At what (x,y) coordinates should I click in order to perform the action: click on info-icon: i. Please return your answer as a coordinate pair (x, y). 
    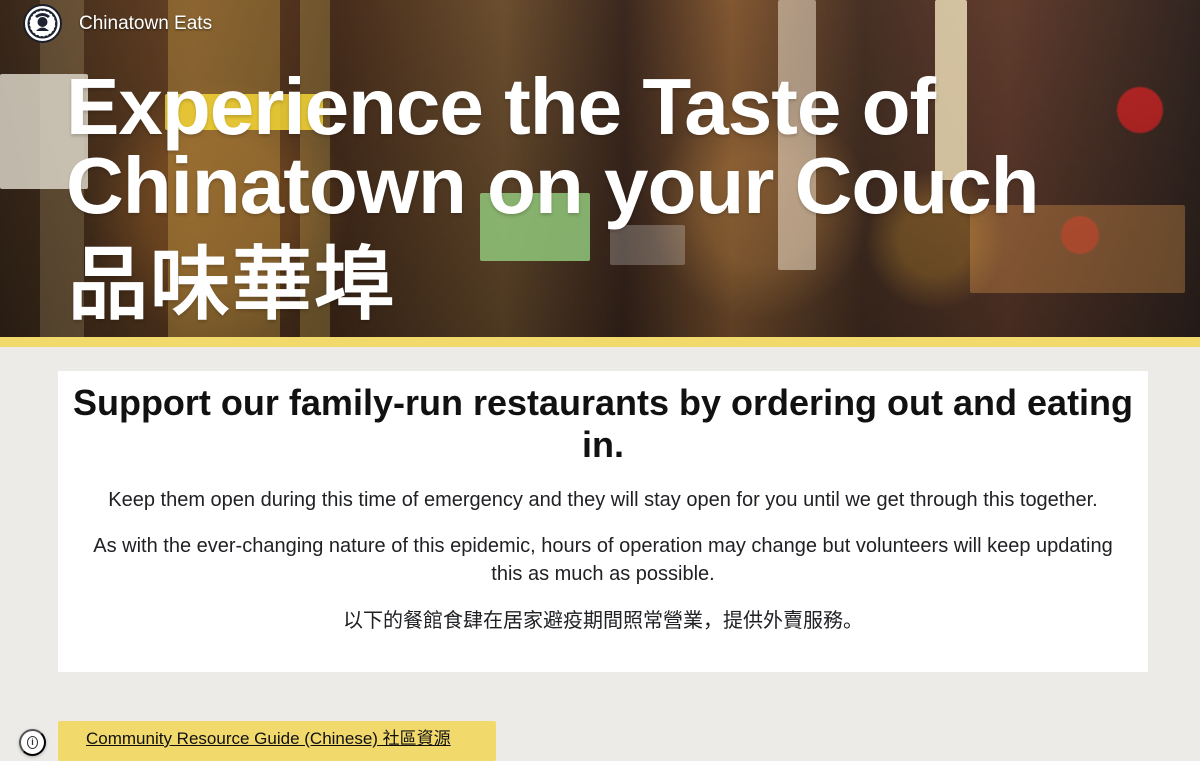
    Looking at the image, I should click on (32, 742).